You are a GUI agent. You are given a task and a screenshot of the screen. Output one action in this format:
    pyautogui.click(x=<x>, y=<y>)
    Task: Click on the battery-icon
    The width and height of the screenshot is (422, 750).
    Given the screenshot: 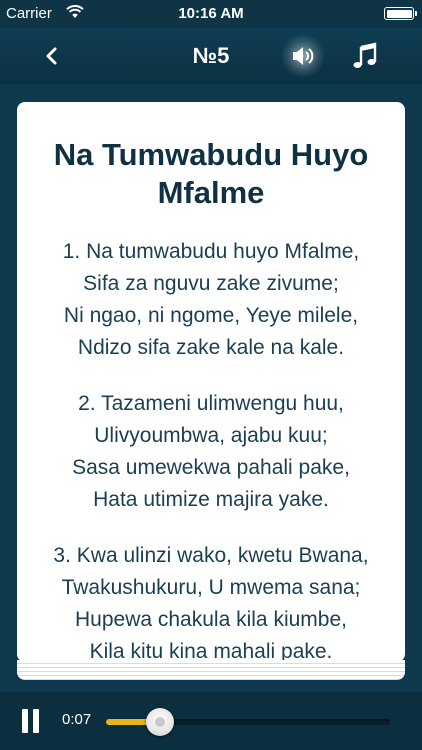 What is the action you would take?
    pyautogui.click(x=400, y=13)
    